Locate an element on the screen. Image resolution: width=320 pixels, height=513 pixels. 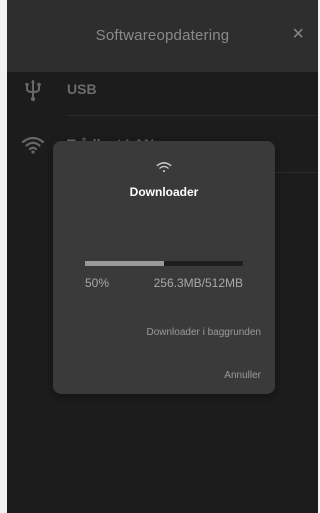
dialog-title: Downloader is located at coordinates (164, 192).